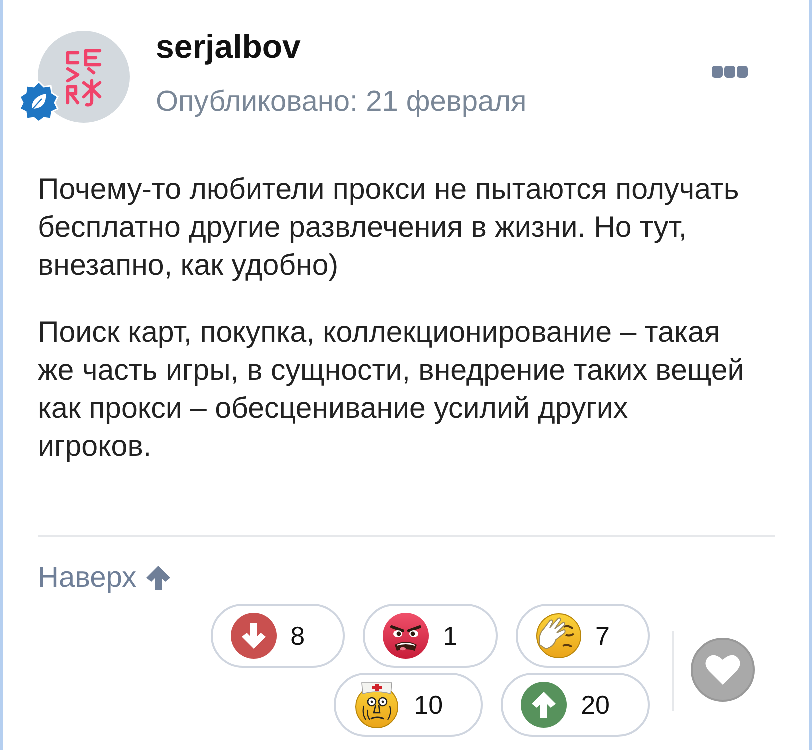 Image resolution: width=812 pixels, height=750 pixels. Describe the element at coordinates (341, 47) in the screenshot. I see `author-name: serjalbov` at that location.